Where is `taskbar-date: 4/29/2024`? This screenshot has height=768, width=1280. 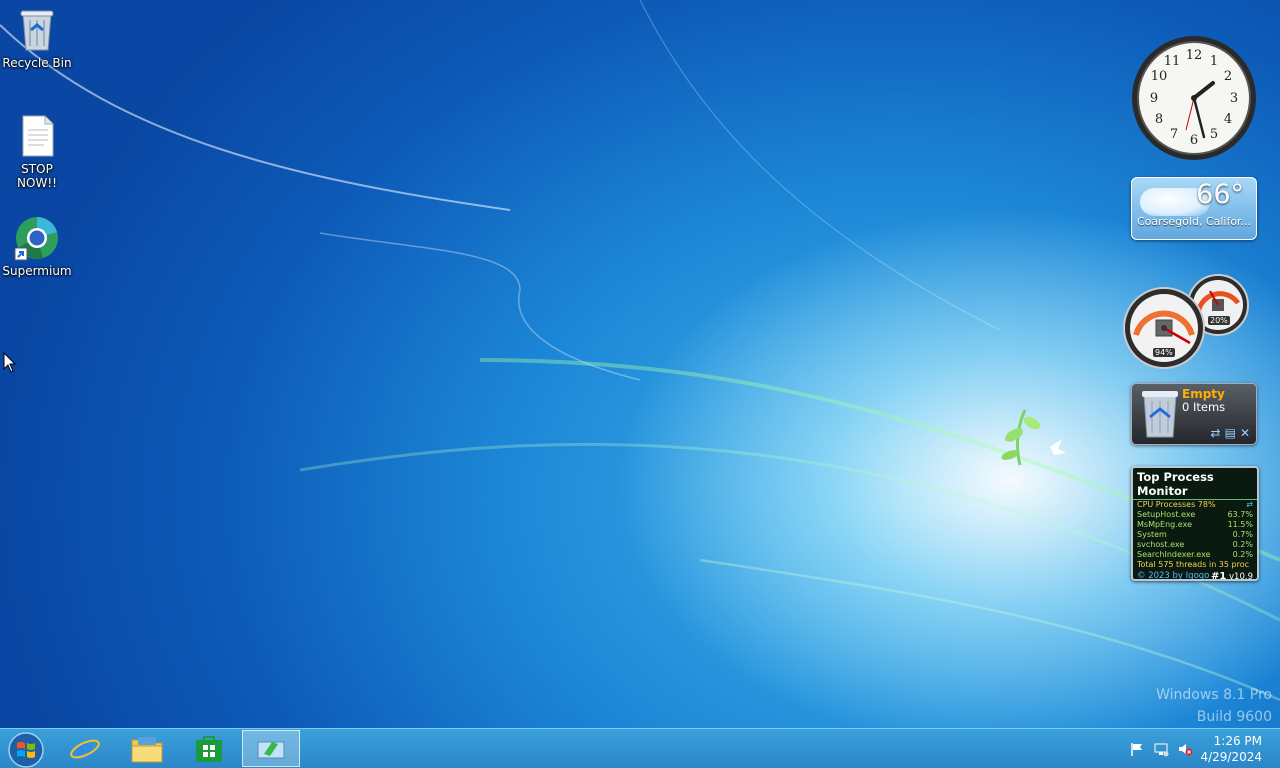
taskbar-date: 4/29/2024 is located at coordinates (1231, 757).